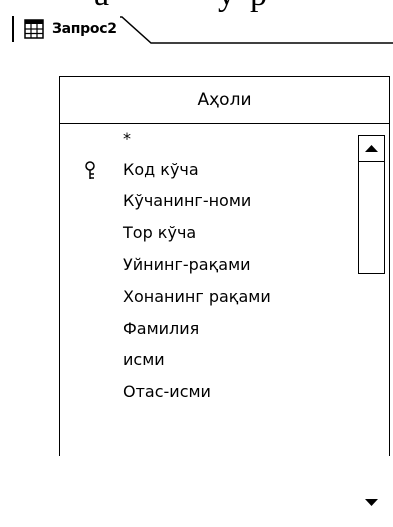 Image resolution: width=393 pixels, height=527 pixels. What do you see at coordinates (161, 169) in the screenshot?
I see `field-label: Код кўча` at bounding box center [161, 169].